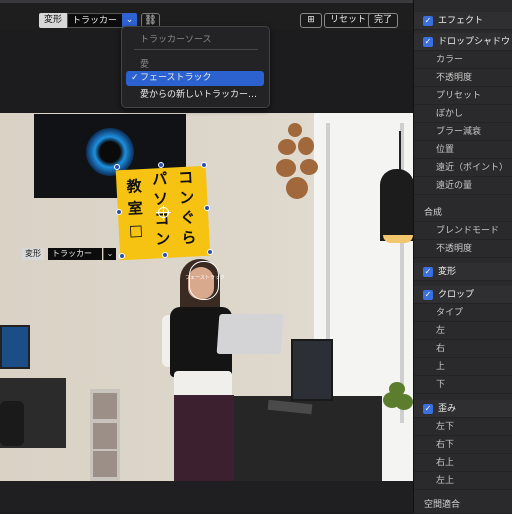 This screenshot has height=514, width=512. Describe the element at coordinates (463, 349) in the screenshot. I see `param-row: 右` at that location.